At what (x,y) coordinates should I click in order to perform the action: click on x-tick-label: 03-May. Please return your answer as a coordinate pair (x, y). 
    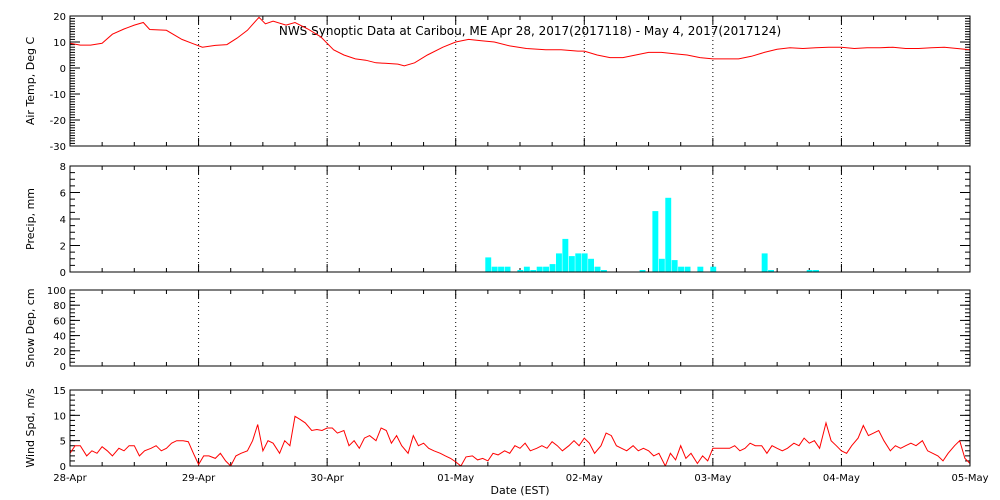
    Looking at the image, I should click on (712, 478).